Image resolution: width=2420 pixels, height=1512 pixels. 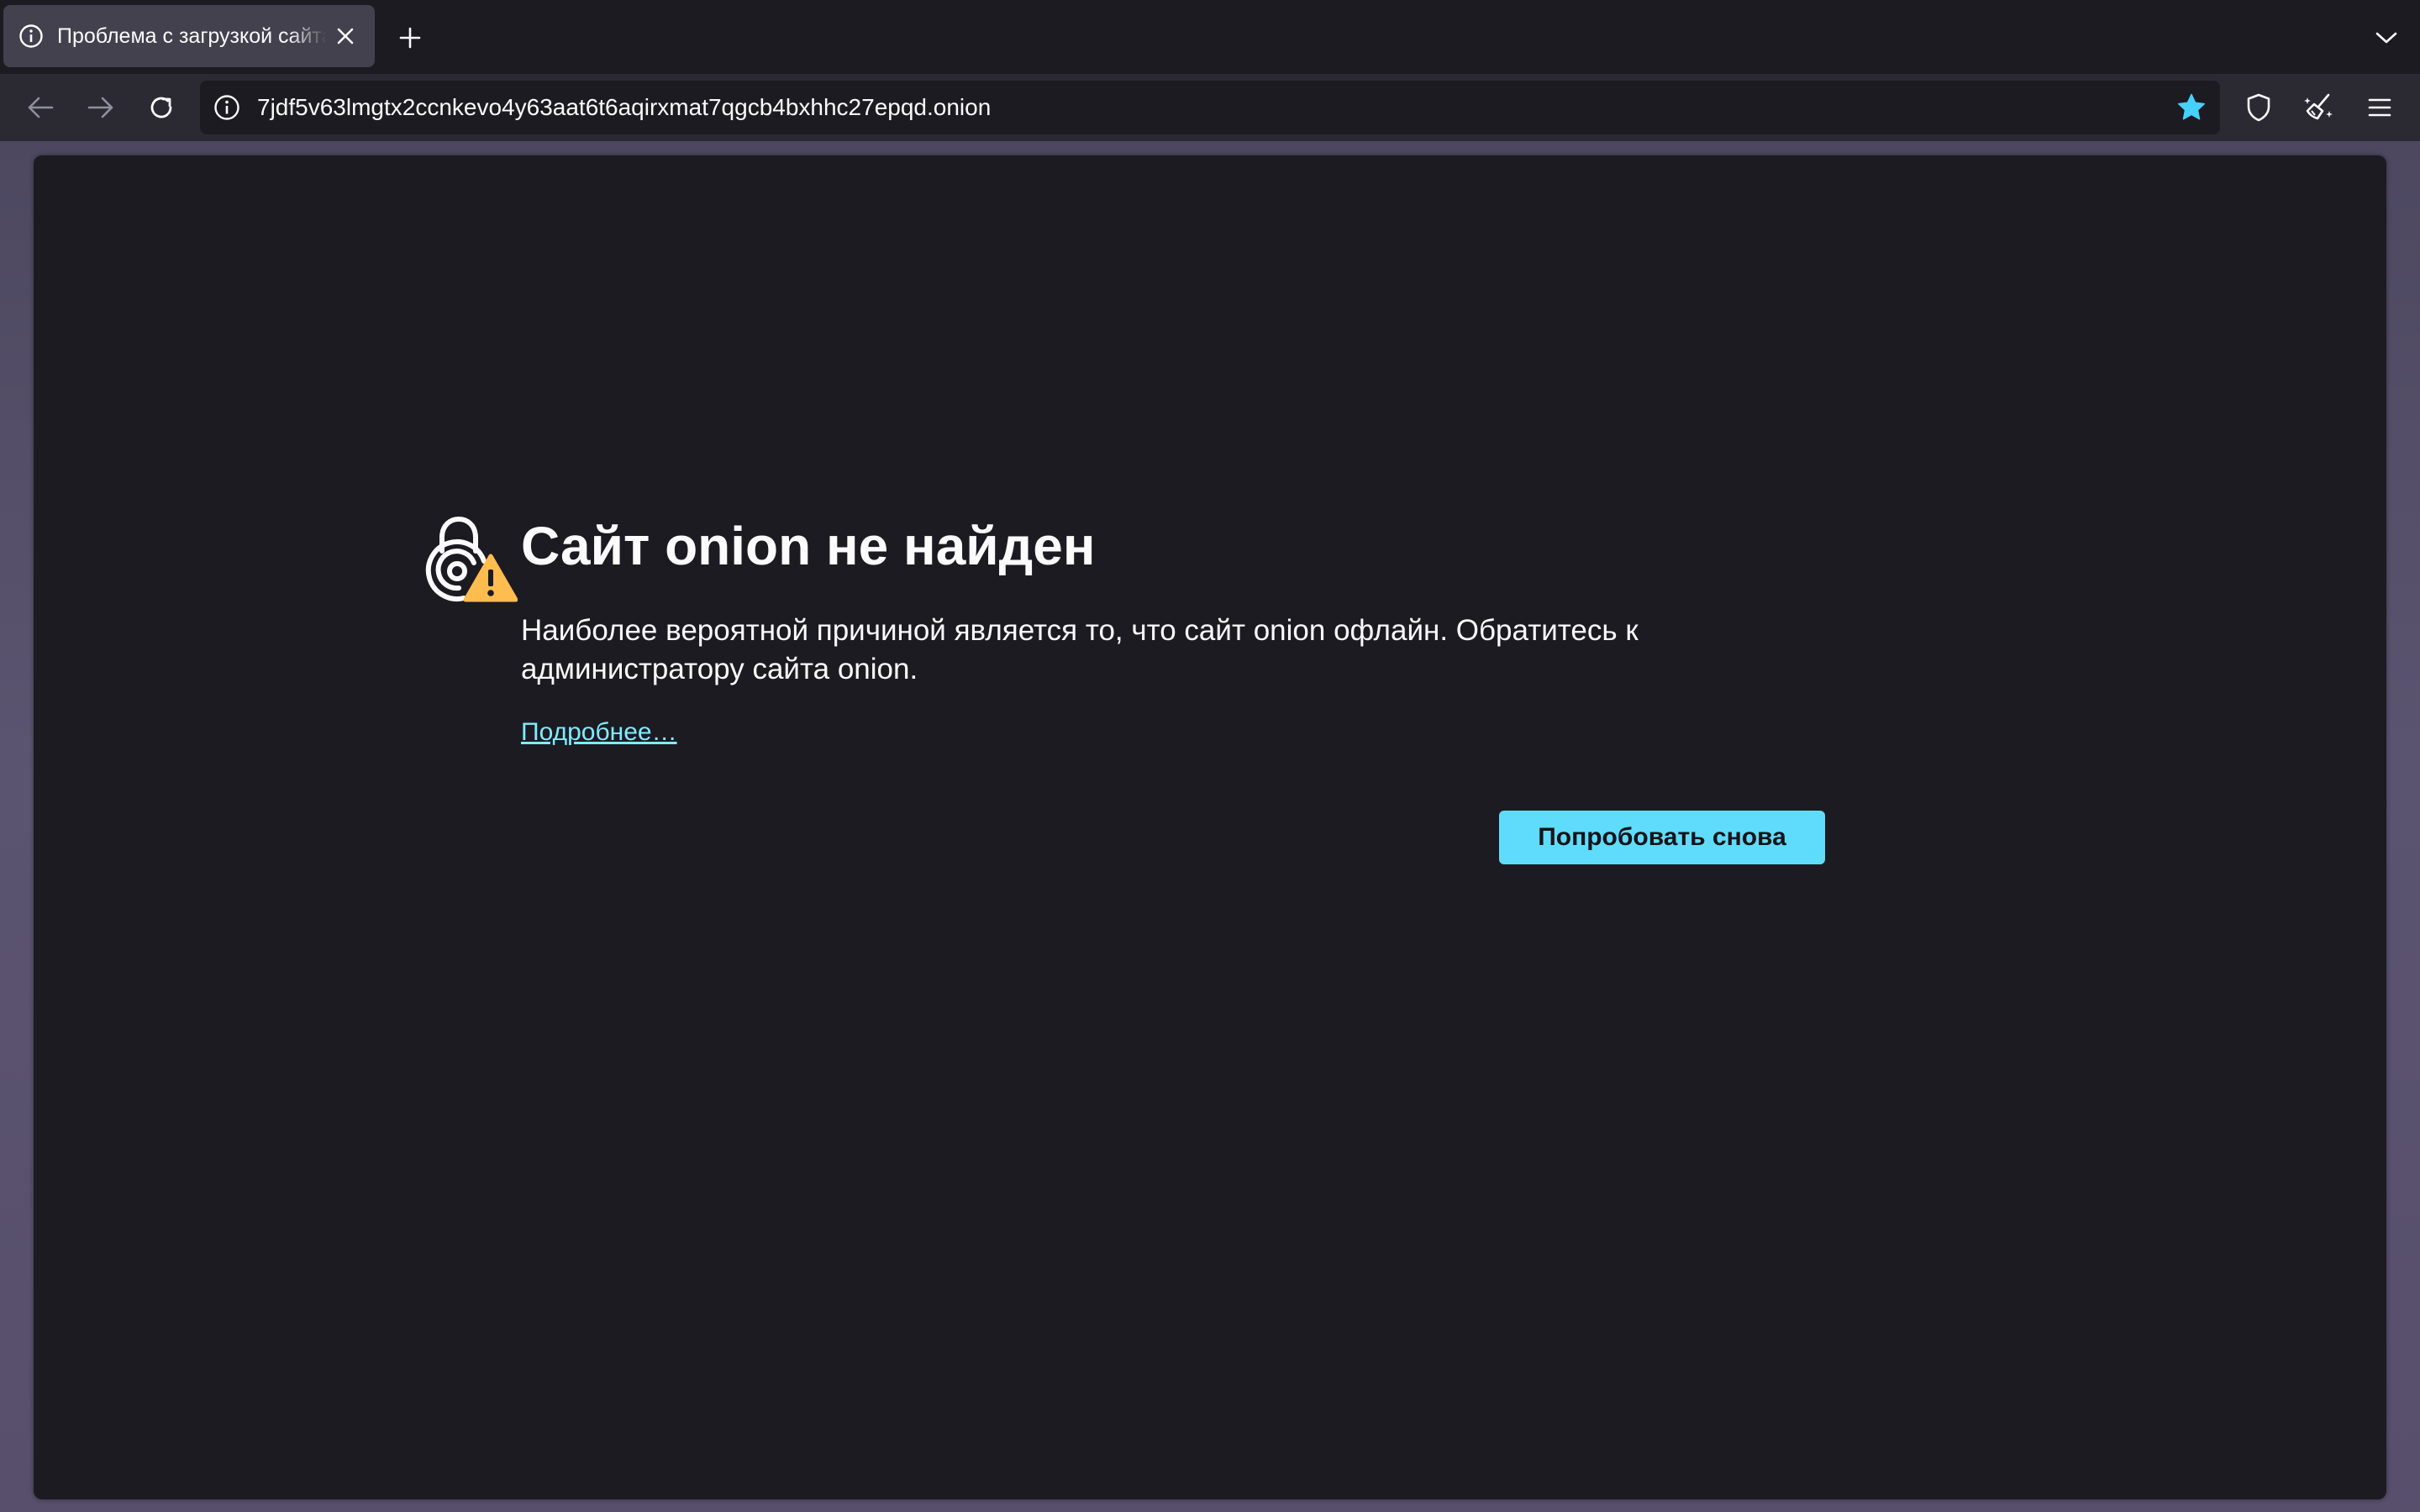 What do you see at coordinates (1210, 37) in the screenshot?
I see `tab-strip: Проблема с загрузкой сайта Onion` at bounding box center [1210, 37].